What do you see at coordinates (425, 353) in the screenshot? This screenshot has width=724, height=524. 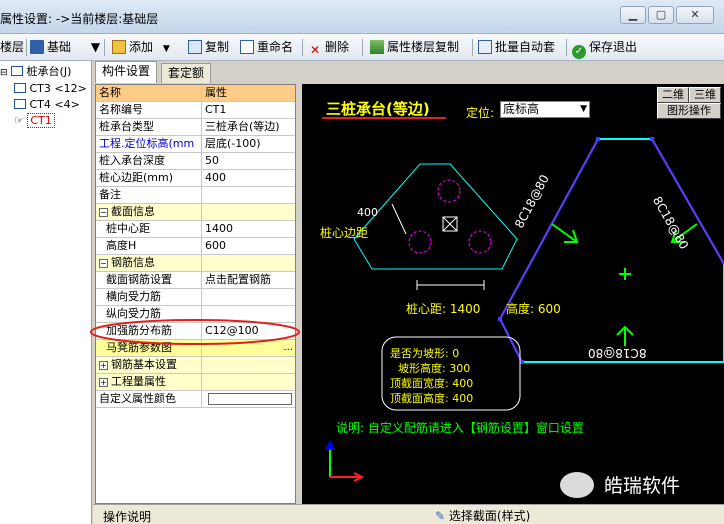 I see `slope-flag-label: 是否为坡形: 0` at bounding box center [425, 353].